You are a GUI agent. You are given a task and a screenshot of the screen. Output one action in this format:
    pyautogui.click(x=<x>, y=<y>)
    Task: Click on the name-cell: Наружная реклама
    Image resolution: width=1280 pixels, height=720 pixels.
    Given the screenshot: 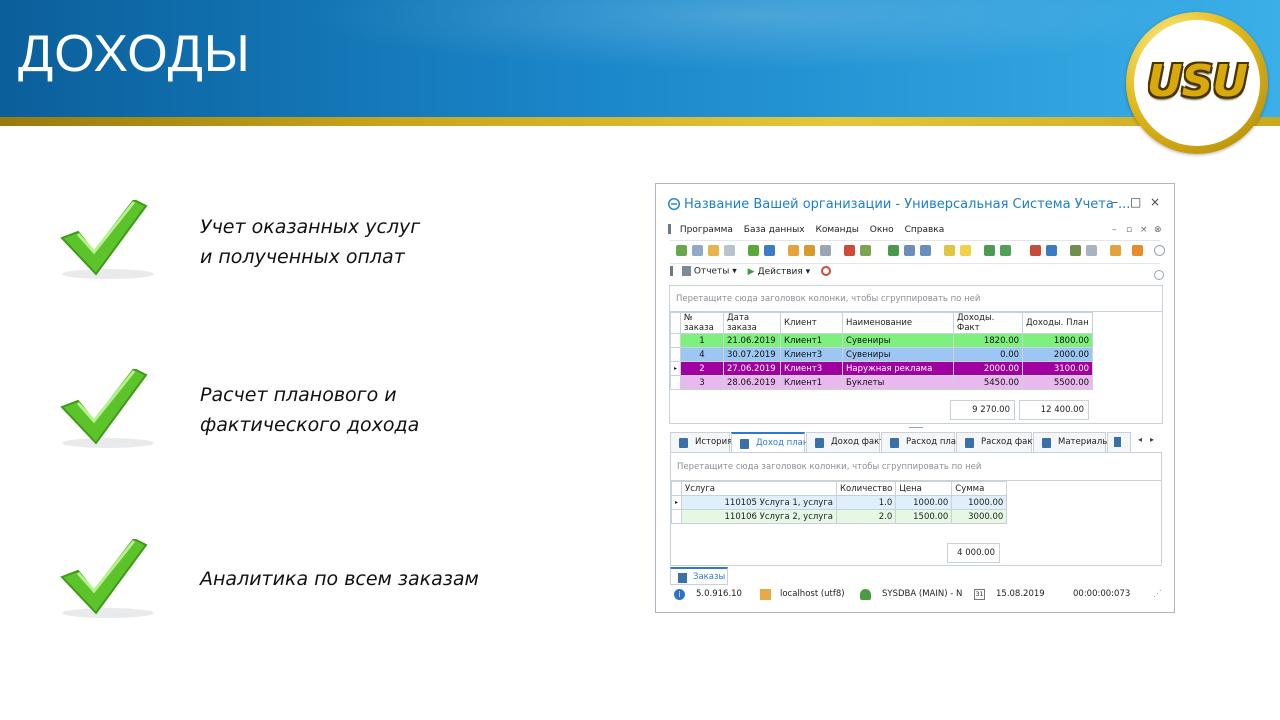 What is the action you would take?
    pyautogui.click(x=898, y=368)
    